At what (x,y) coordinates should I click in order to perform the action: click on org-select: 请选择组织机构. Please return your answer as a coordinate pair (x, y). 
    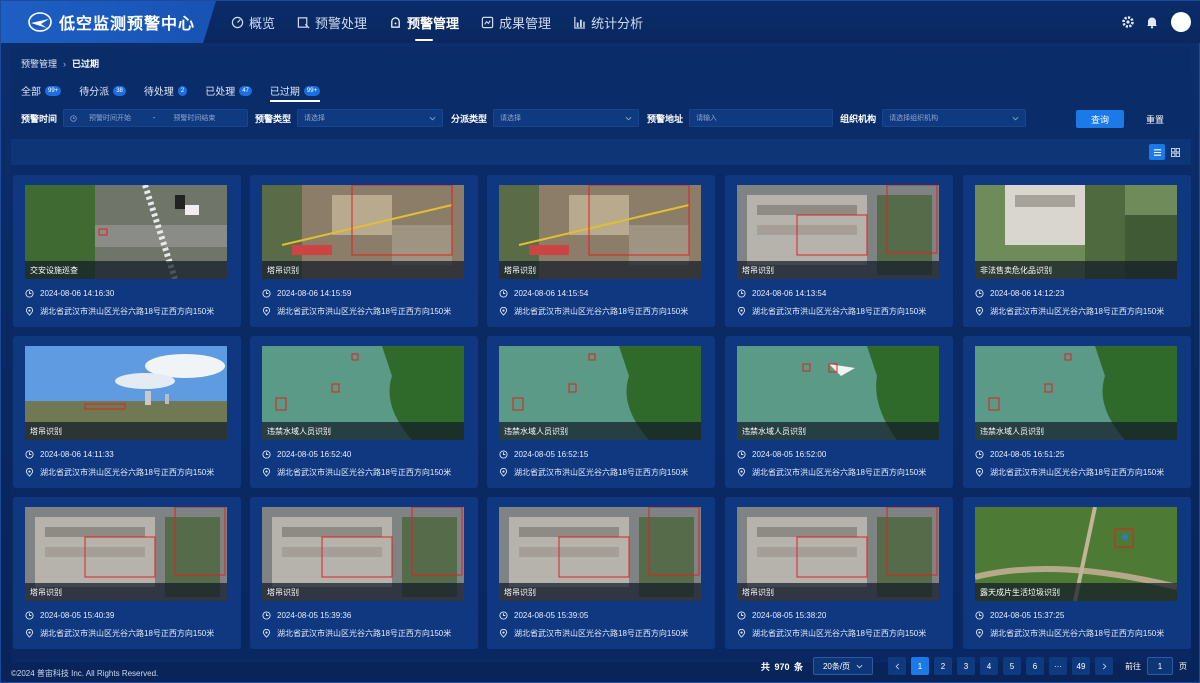
    Looking at the image, I should click on (954, 118).